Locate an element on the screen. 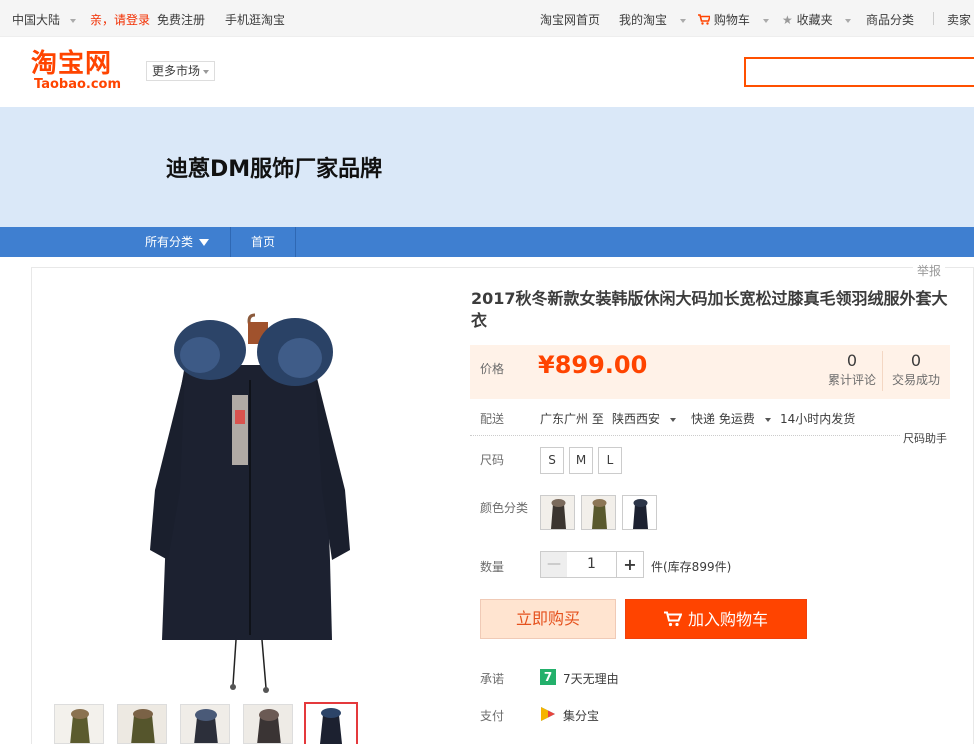 Image resolution: width=974 pixels, height=744 pixels. ship-destination-dropdown: 陕西西安 is located at coordinates (644, 418).